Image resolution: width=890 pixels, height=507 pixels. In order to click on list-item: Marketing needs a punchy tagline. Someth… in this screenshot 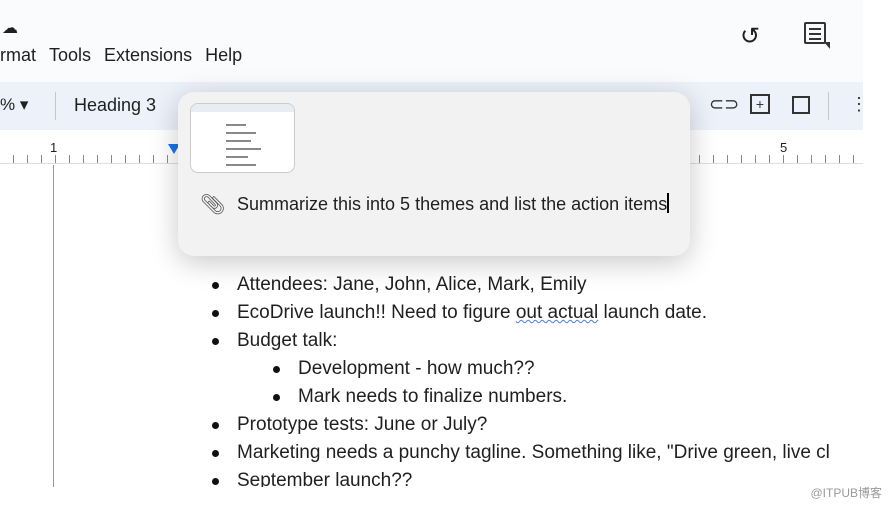, I will do `click(521, 453)`.